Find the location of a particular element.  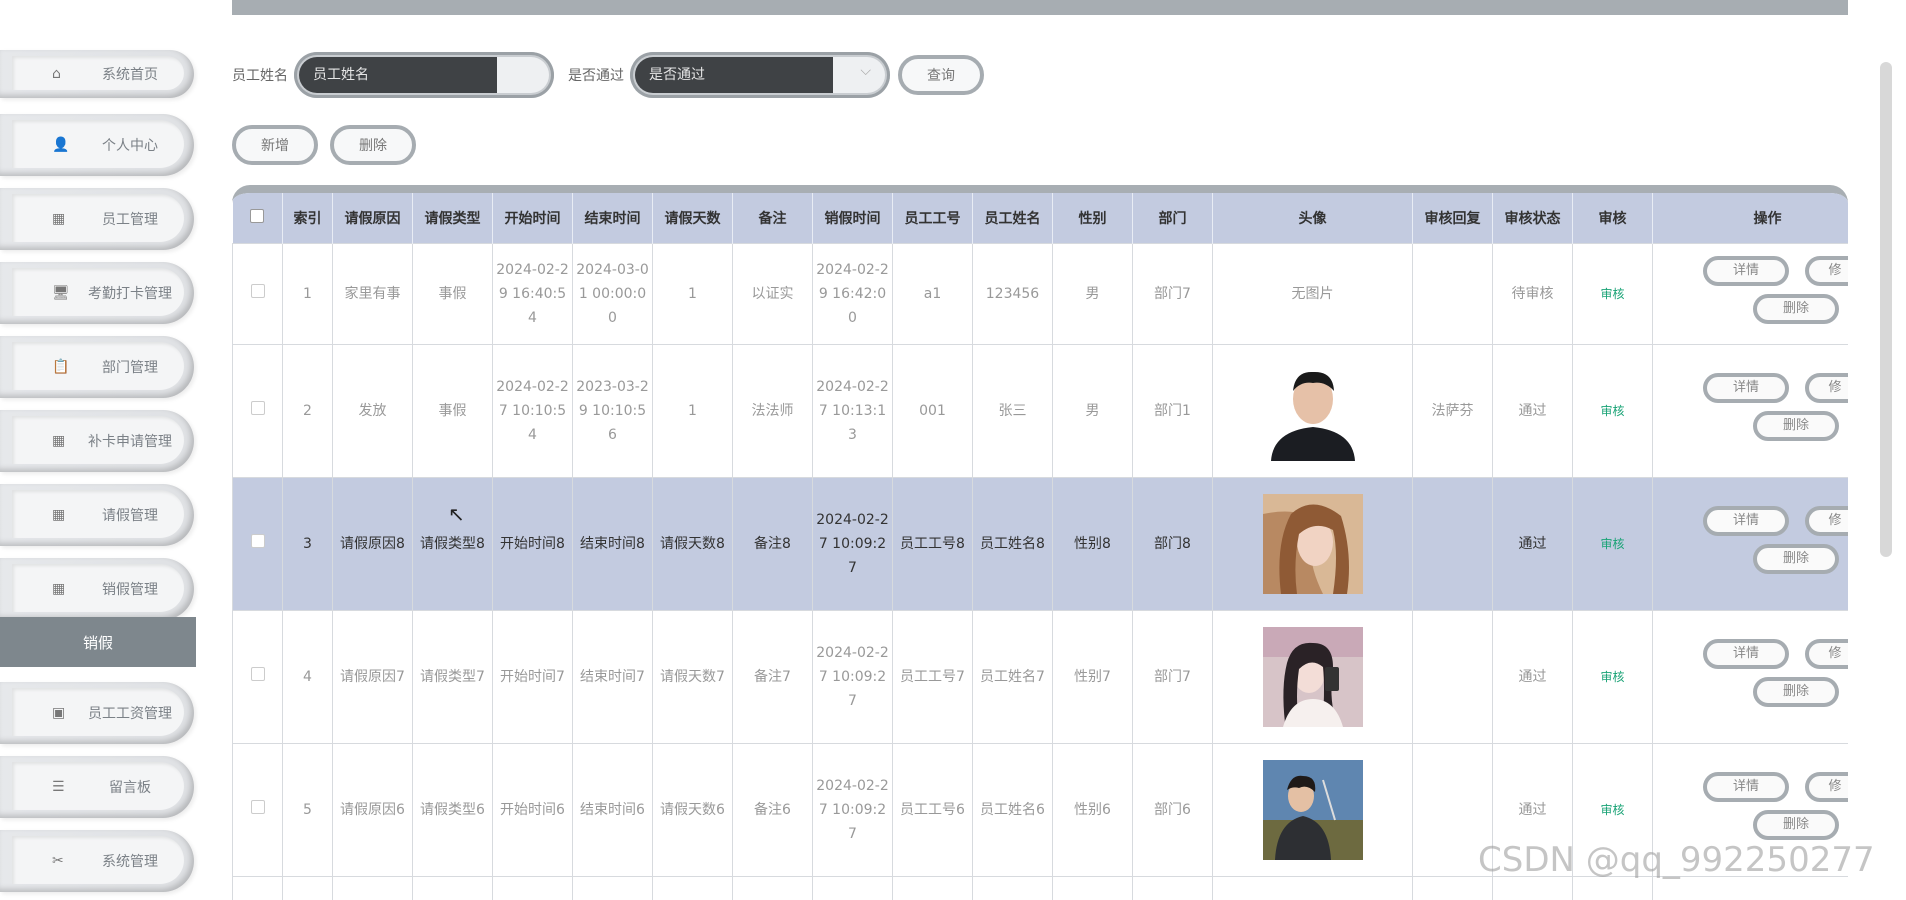

page-scrollbar is located at coordinates (1886, 309).